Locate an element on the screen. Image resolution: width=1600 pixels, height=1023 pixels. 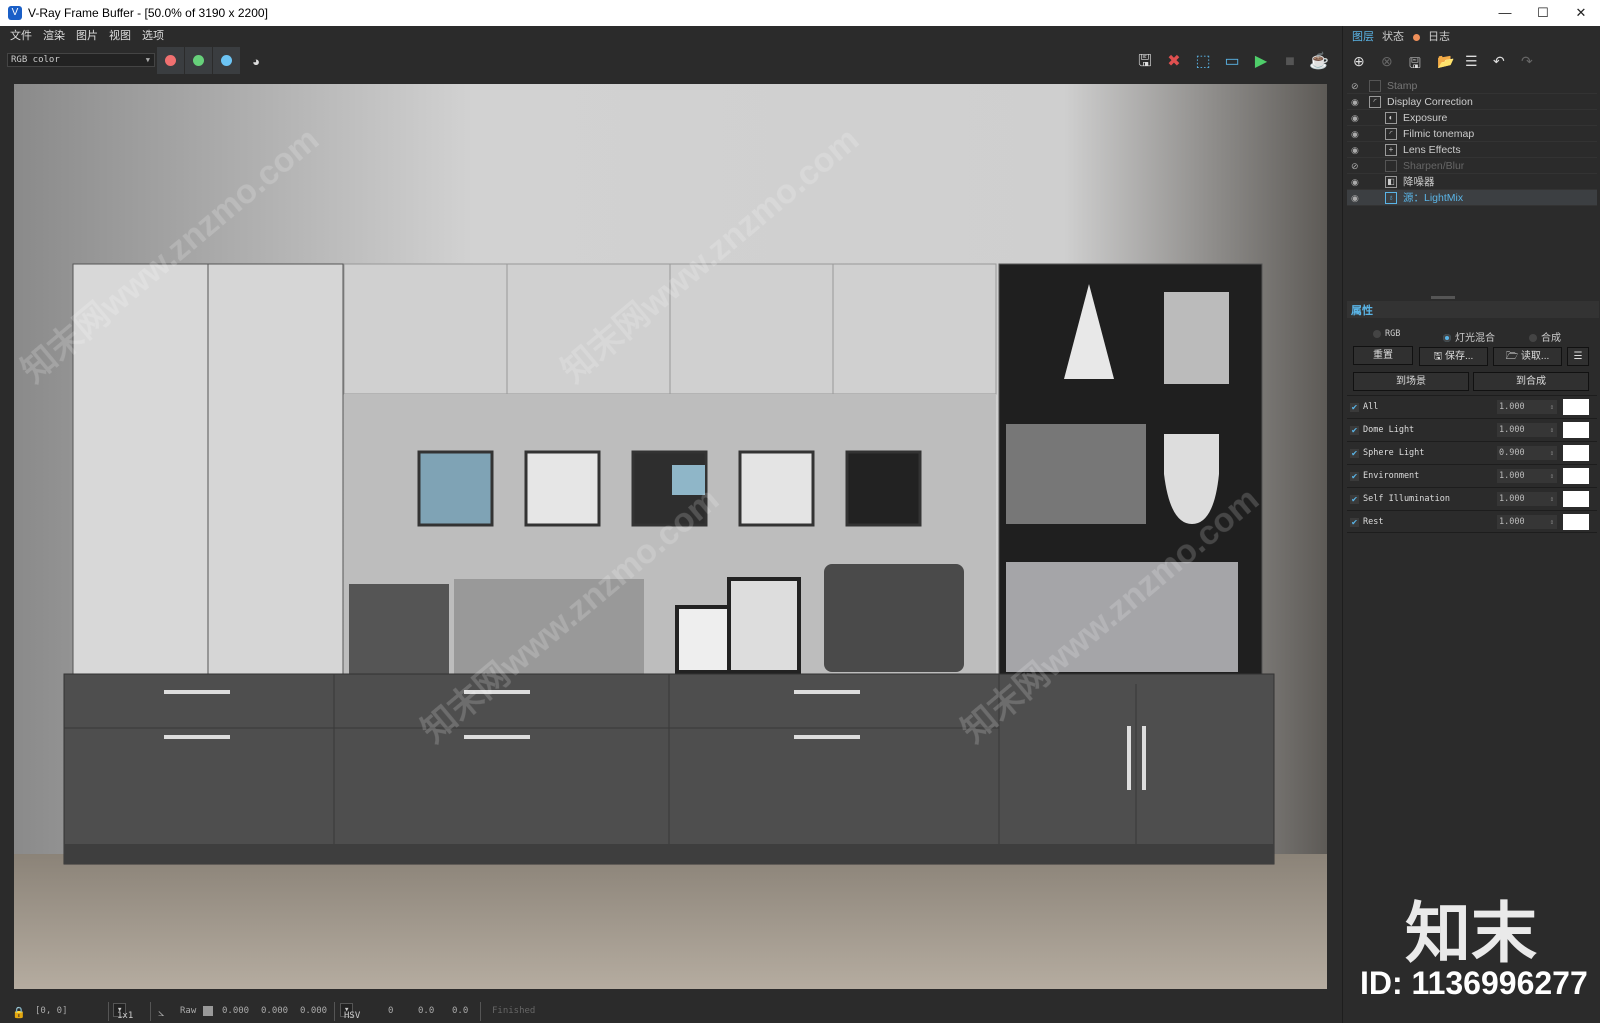
red-dot-icon is located at coordinates (170, 60).